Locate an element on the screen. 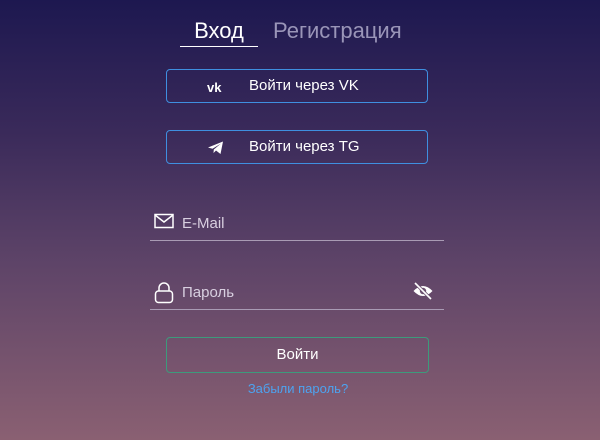  password-input is located at coordinates (292, 292).